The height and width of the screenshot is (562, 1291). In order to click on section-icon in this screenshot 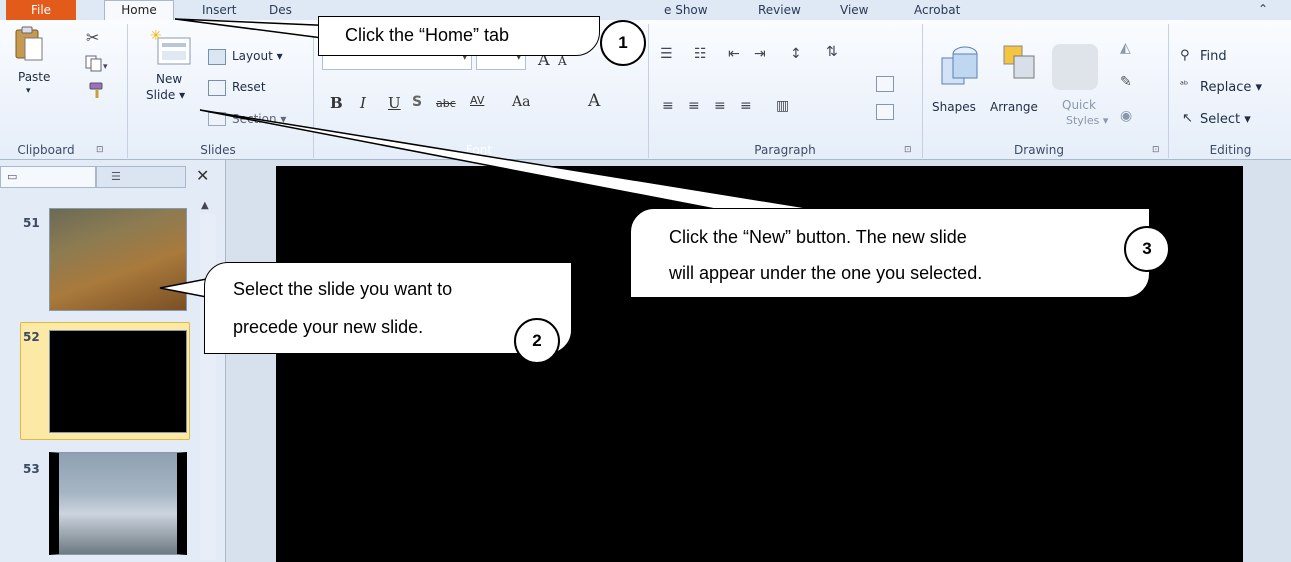, I will do `click(217, 119)`.